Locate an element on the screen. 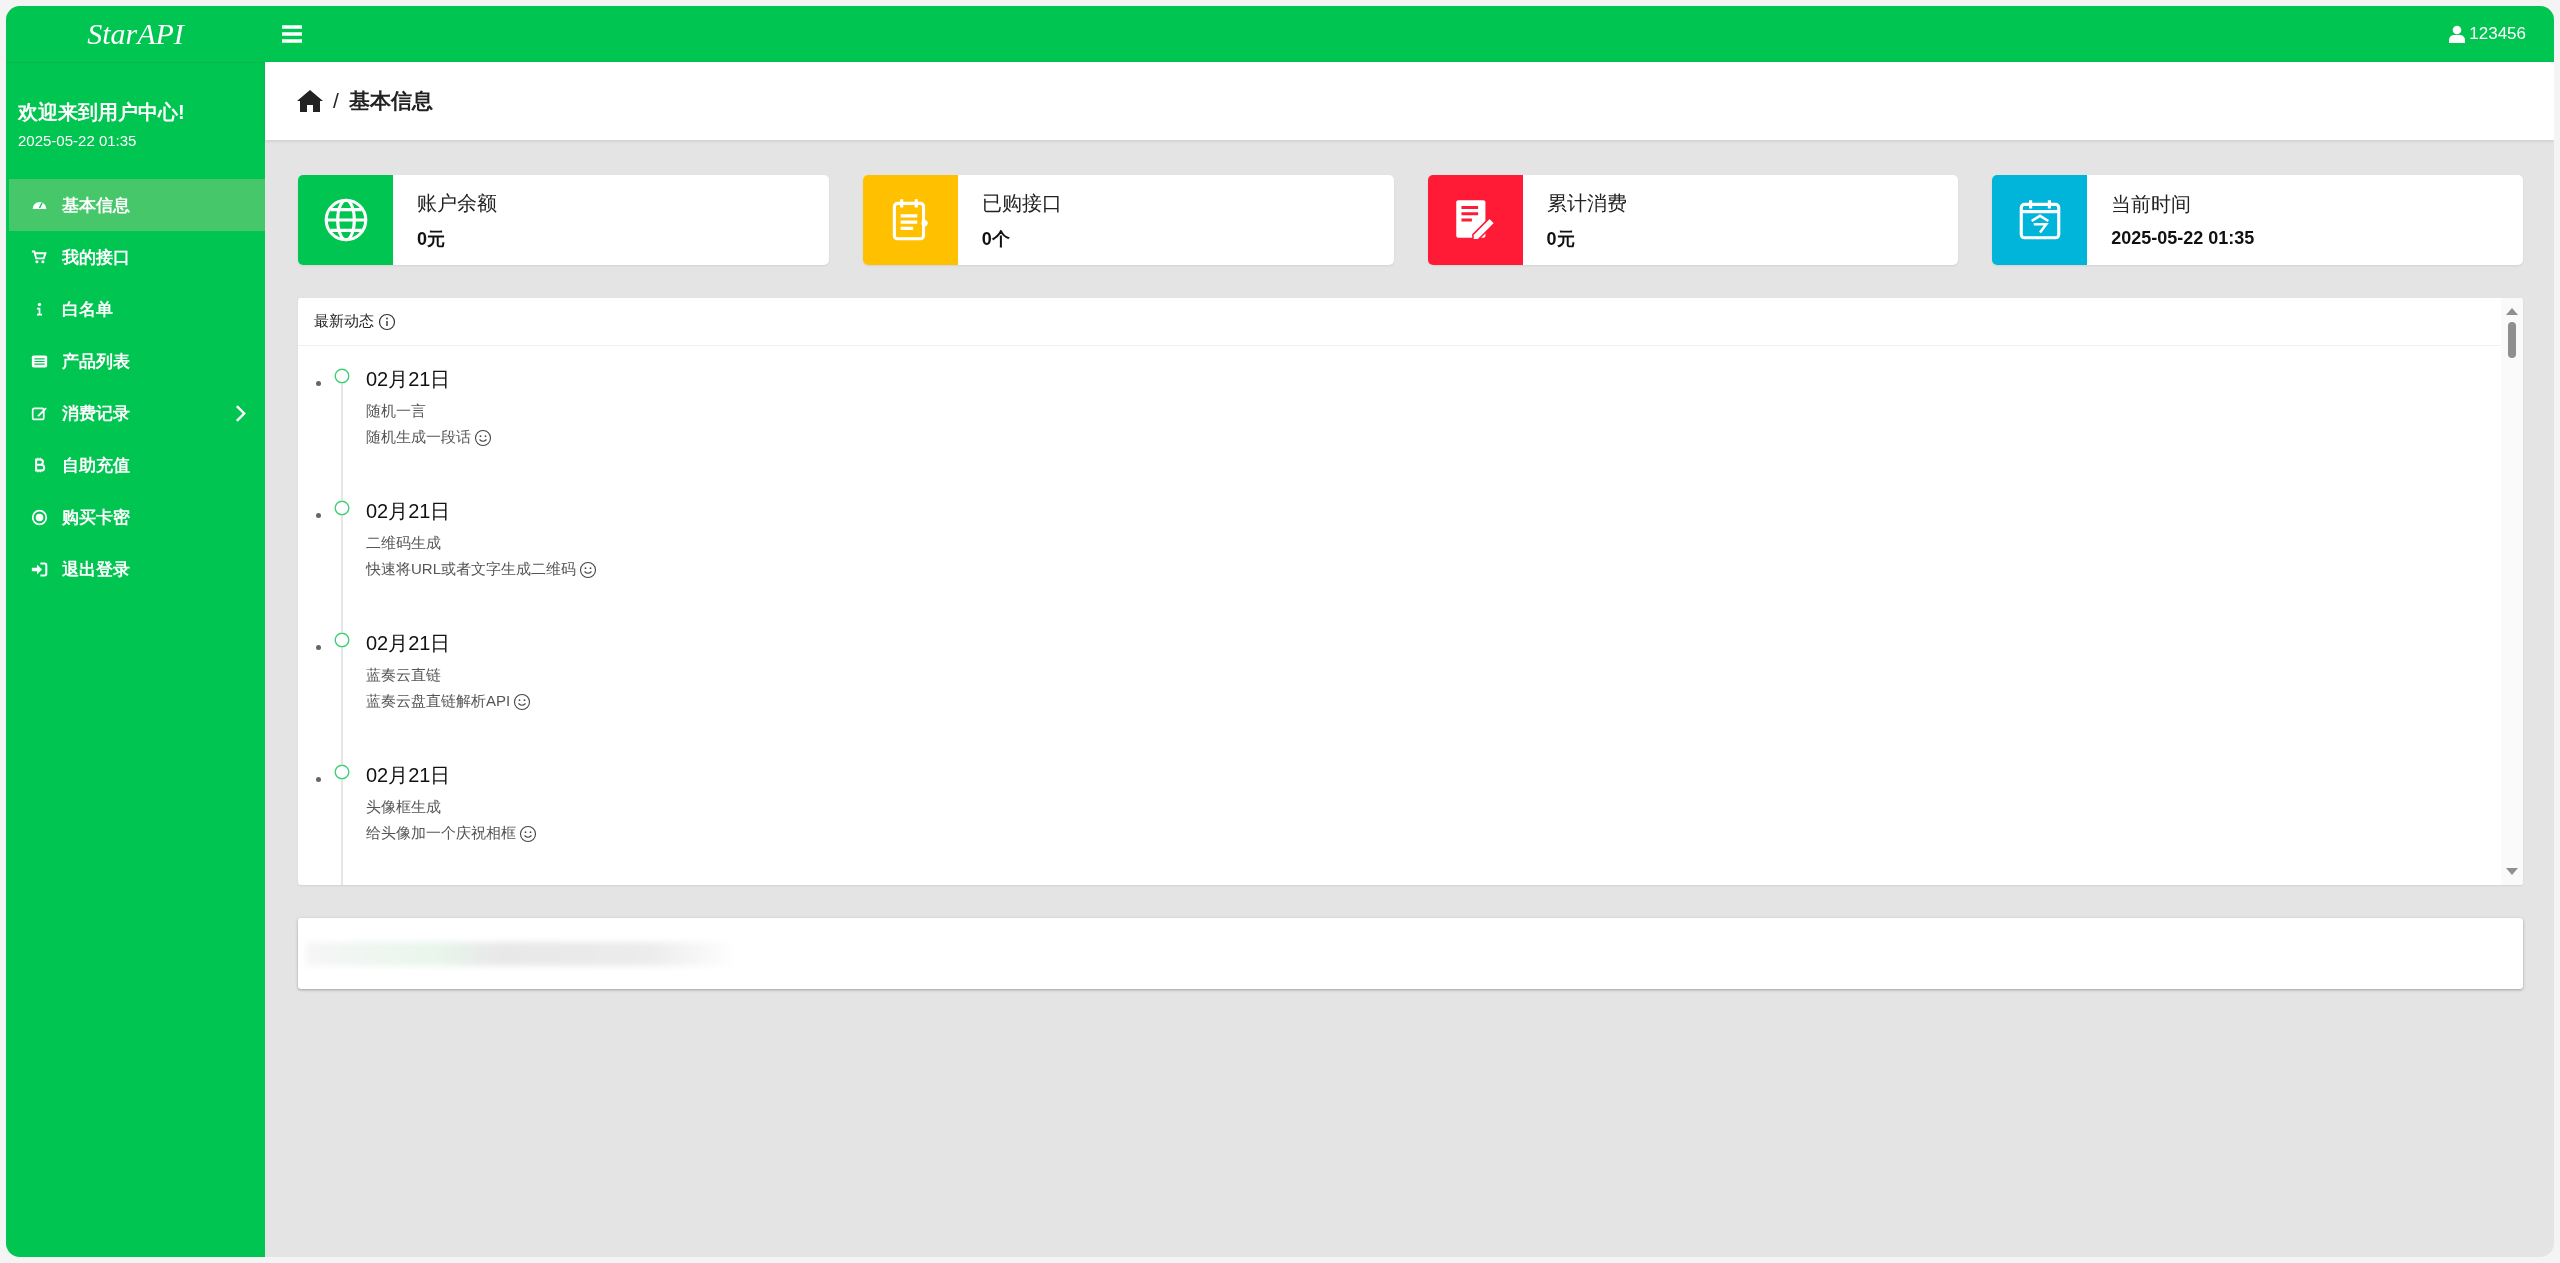 This screenshot has height=1263, width=2560. entry-title: 二维码生成 is located at coordinates (404, 543).